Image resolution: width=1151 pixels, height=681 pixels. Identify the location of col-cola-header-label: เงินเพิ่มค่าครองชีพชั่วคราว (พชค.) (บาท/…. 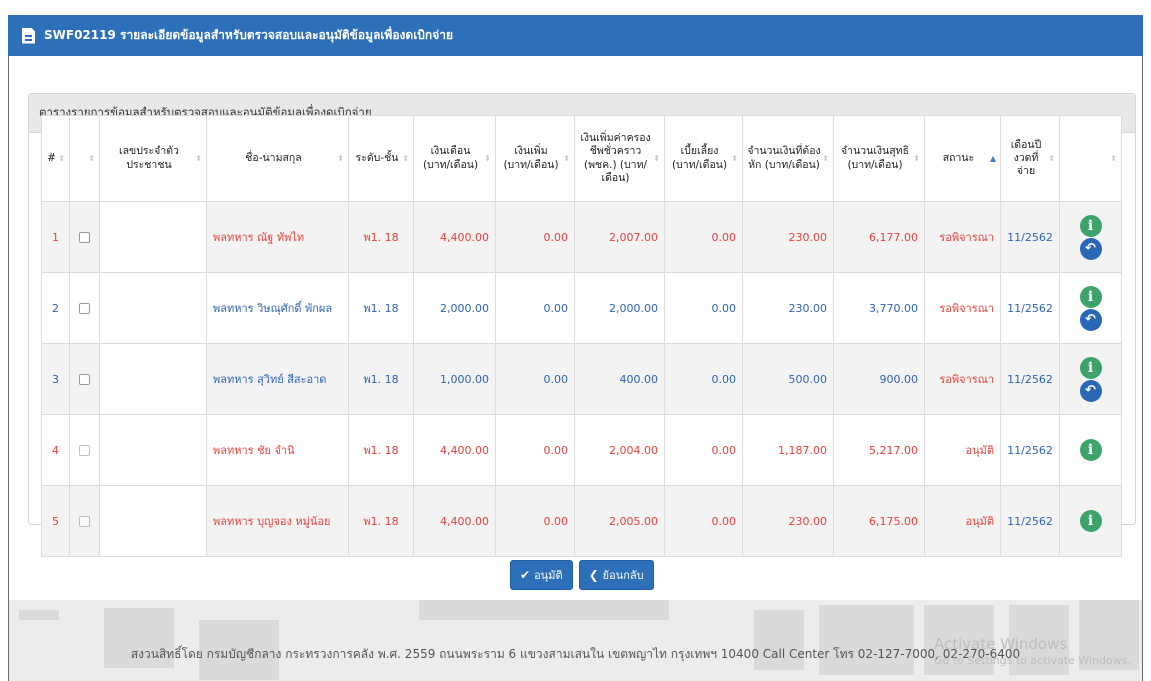
(615, 158).